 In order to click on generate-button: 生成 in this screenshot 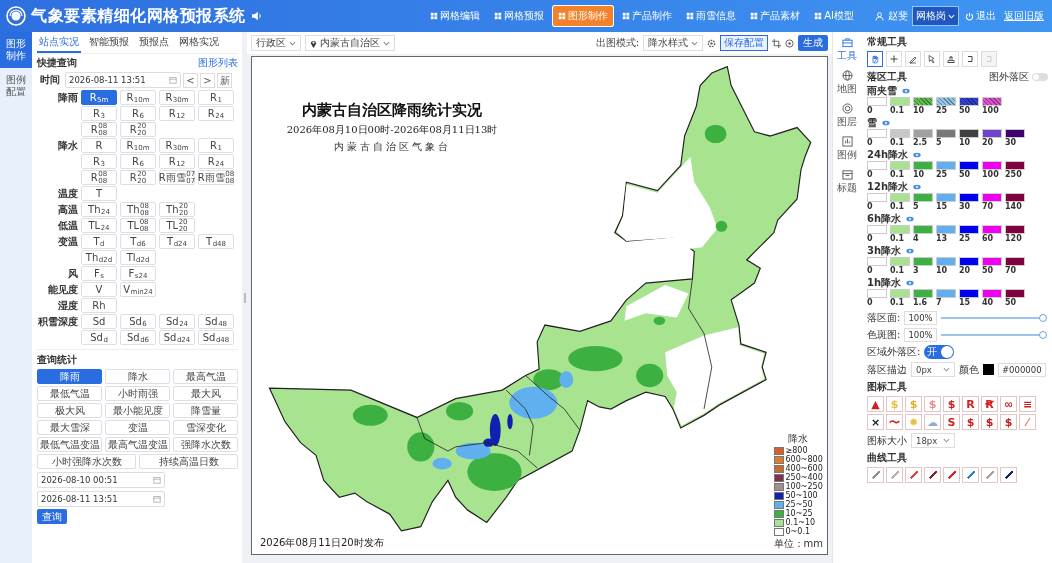, I will do `click(813, 43)`.